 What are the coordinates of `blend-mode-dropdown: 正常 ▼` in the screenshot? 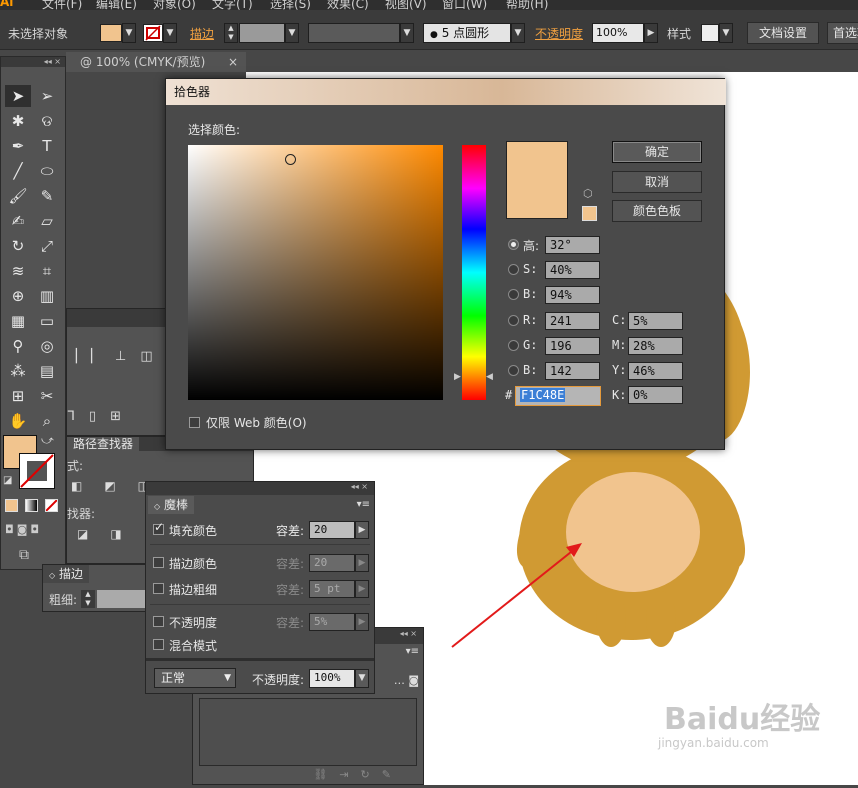 It's located at (195, 678).